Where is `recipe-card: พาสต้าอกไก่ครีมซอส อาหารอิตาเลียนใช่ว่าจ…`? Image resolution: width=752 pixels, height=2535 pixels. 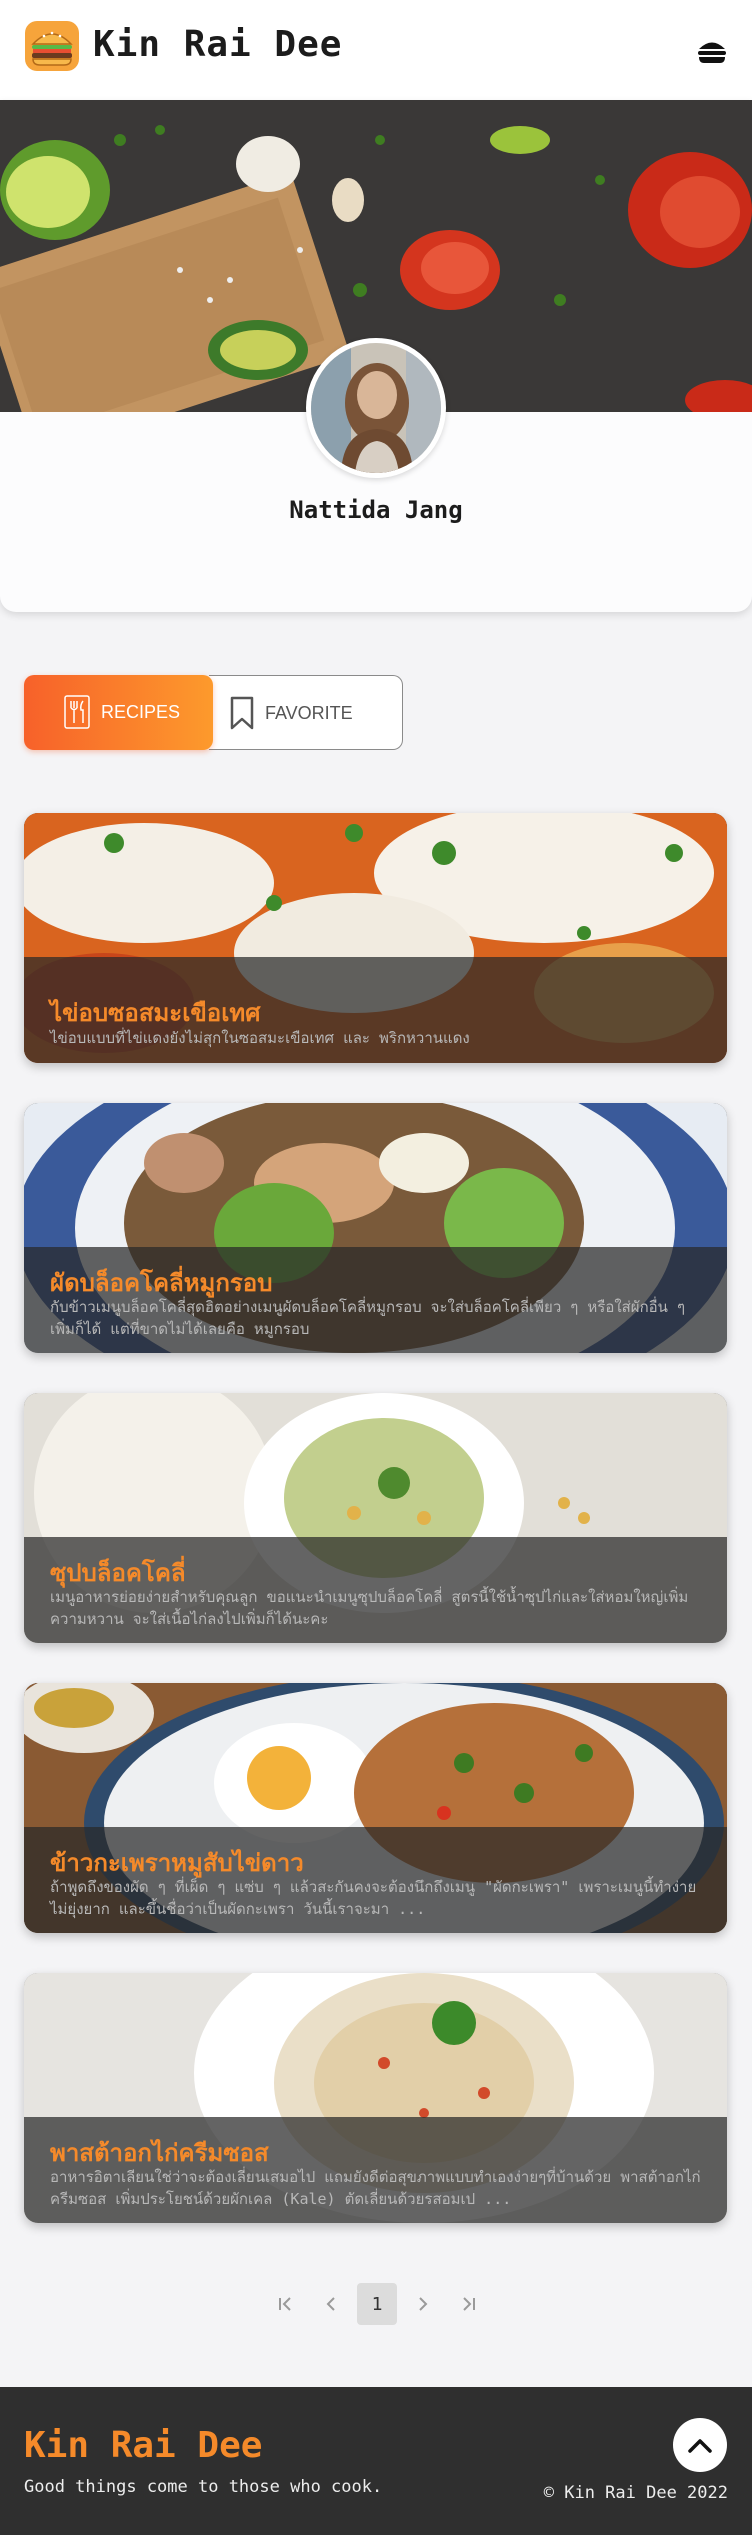 recipe-card: พาสต้าอกไก่ครีมซอส อาหารอิตาเลียนใช่ว่าจ… is located at coordinates (375, 2098).